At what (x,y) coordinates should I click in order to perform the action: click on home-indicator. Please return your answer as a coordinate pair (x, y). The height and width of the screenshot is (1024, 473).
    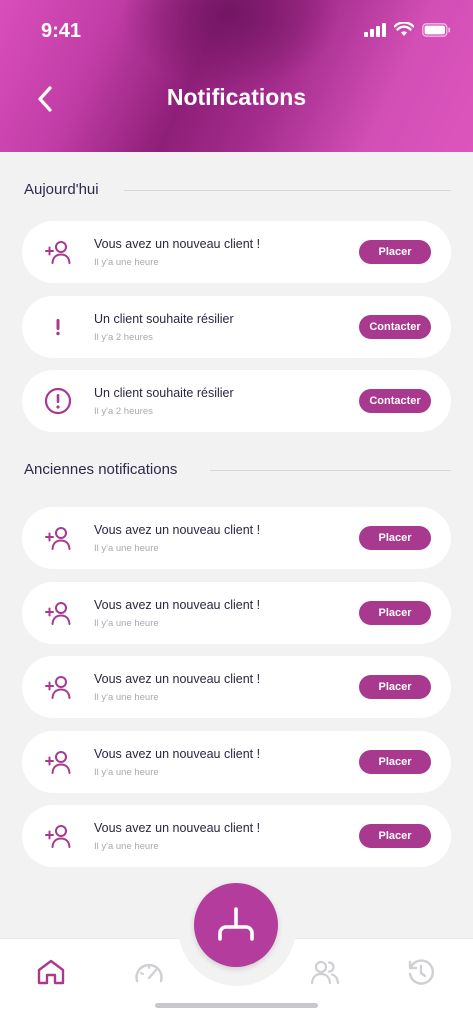
    Looking at the image, I should click on (236, 1005).